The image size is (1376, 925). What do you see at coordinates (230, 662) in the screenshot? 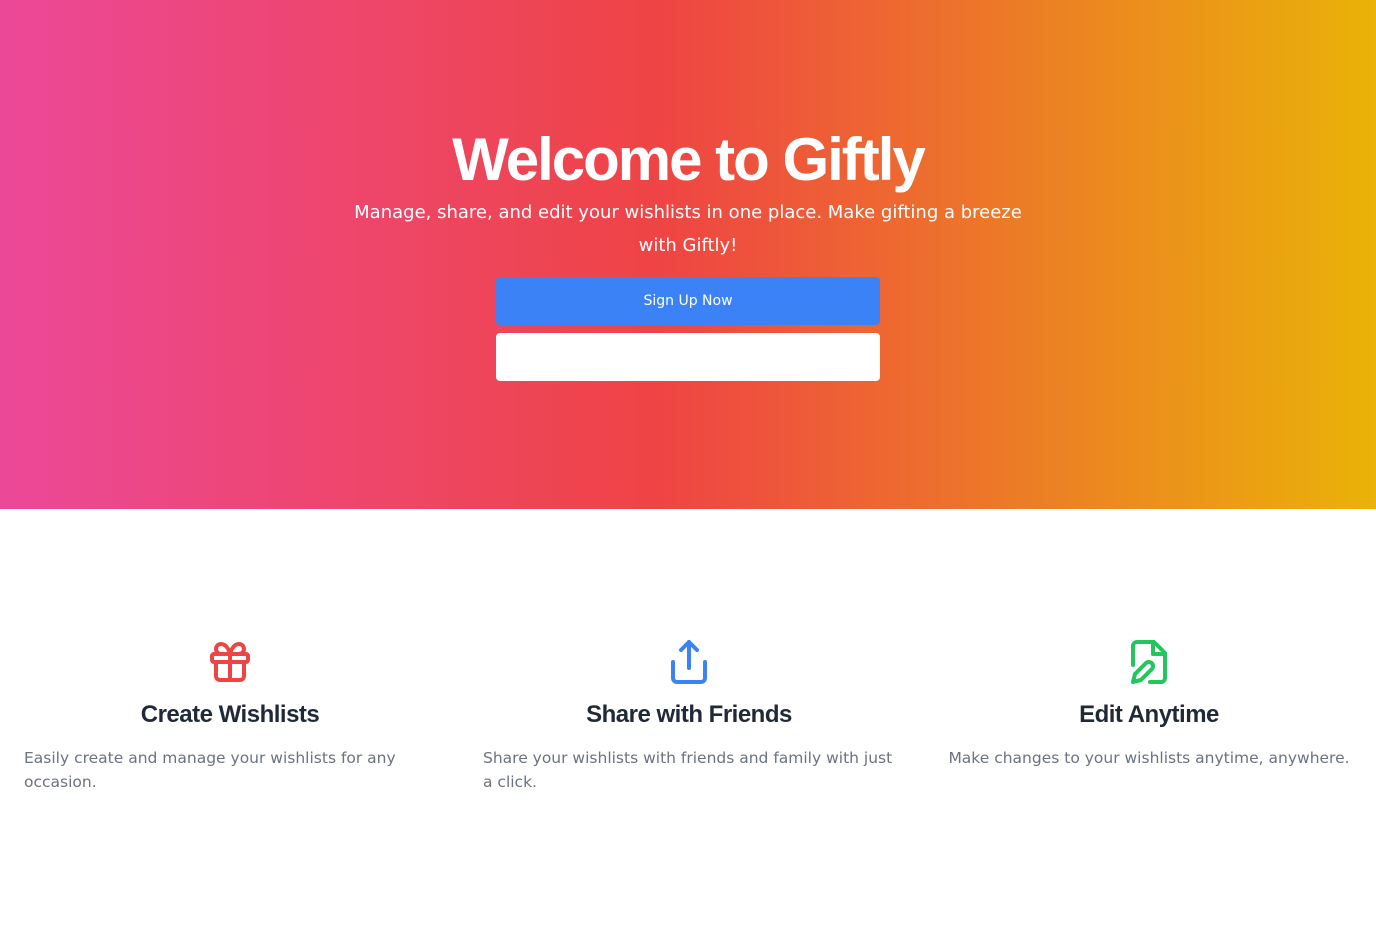
I see `gift-icon` at bounding box center [230, 662].